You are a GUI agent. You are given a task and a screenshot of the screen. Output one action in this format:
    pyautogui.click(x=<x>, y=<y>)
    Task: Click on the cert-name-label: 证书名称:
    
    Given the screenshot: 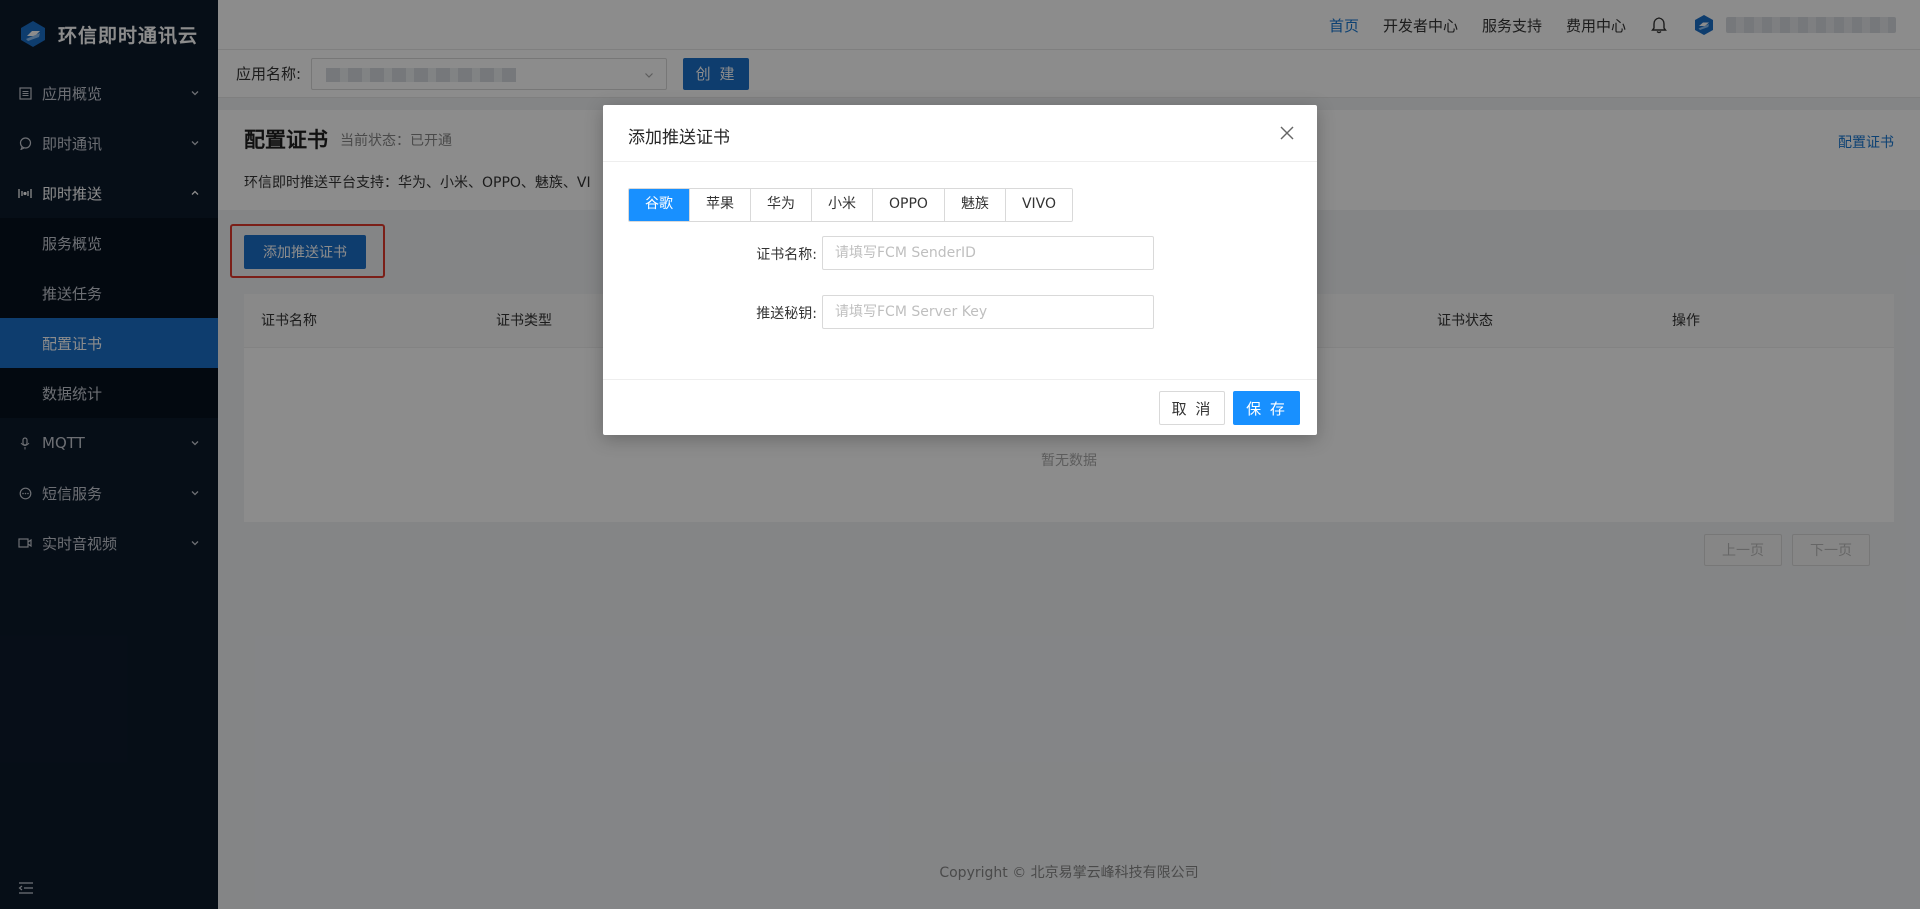 What is the action you would take?
    pyautogui.click(x=786, y=255)
    